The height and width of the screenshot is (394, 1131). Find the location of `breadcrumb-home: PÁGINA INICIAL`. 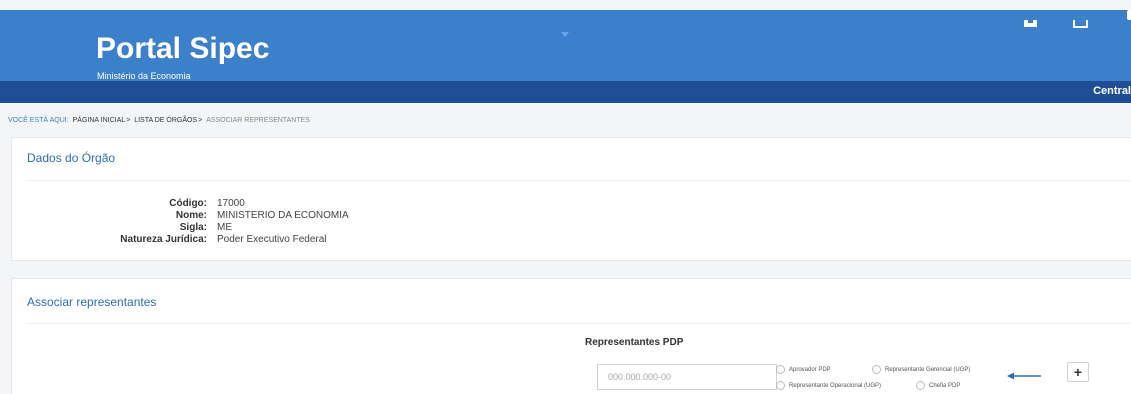

breadcrumb-home: PÁGINA INICIAL is located at coordinates (99, 120).